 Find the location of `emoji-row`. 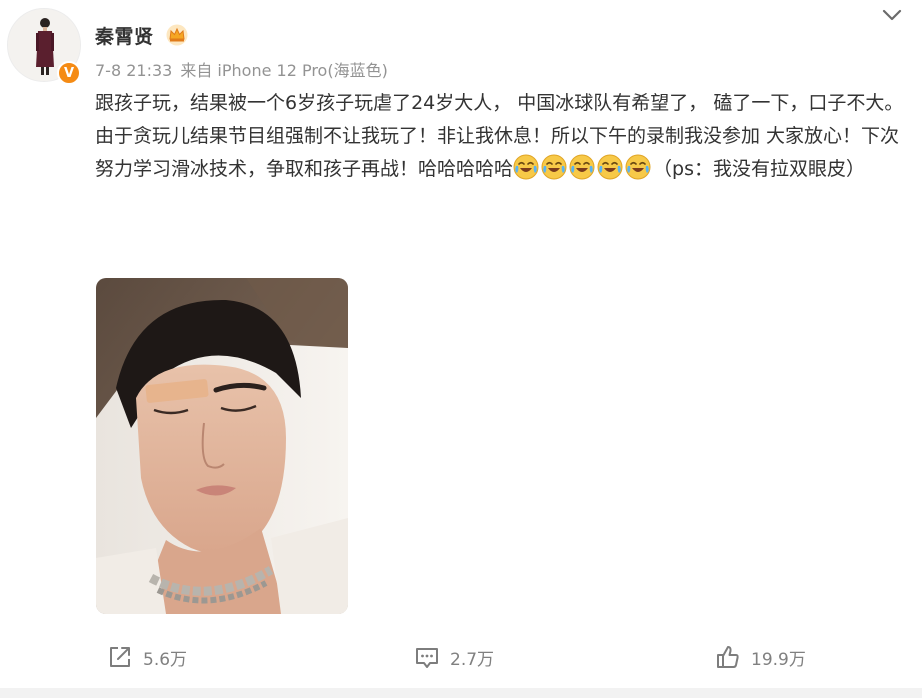

emoji-row is located at coordinates (583, 167).